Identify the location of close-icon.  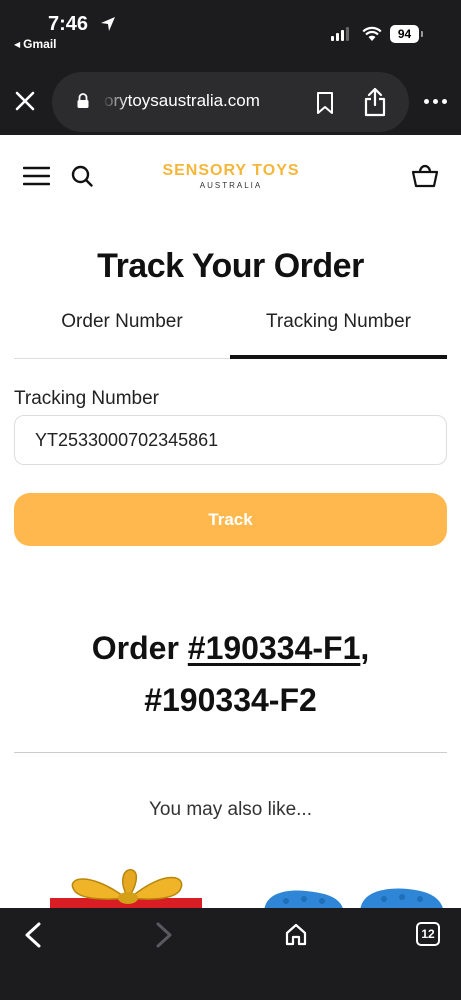
(25, 101).